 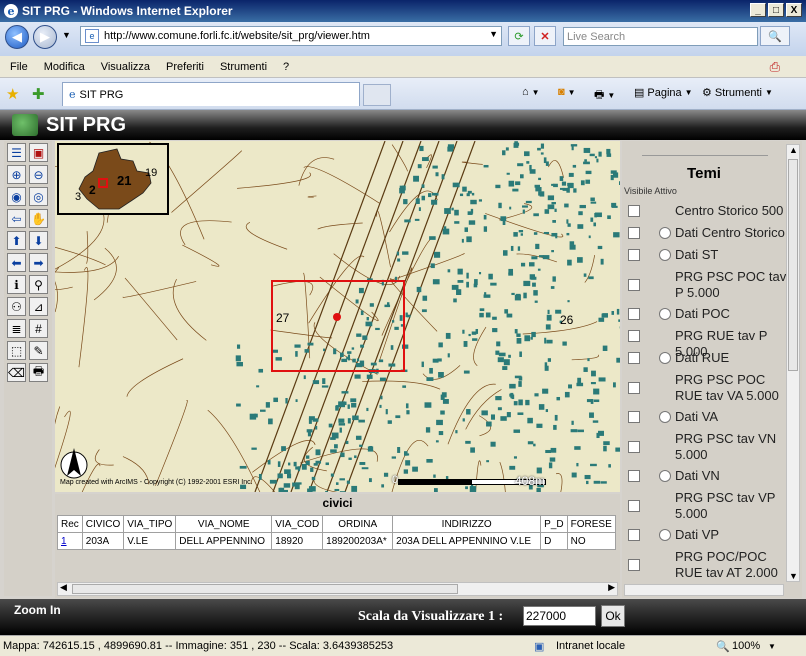 What do you see at coordinates (794, 10) in the screenshot?
I see `close-button: X` at bounding box center [794, 10].